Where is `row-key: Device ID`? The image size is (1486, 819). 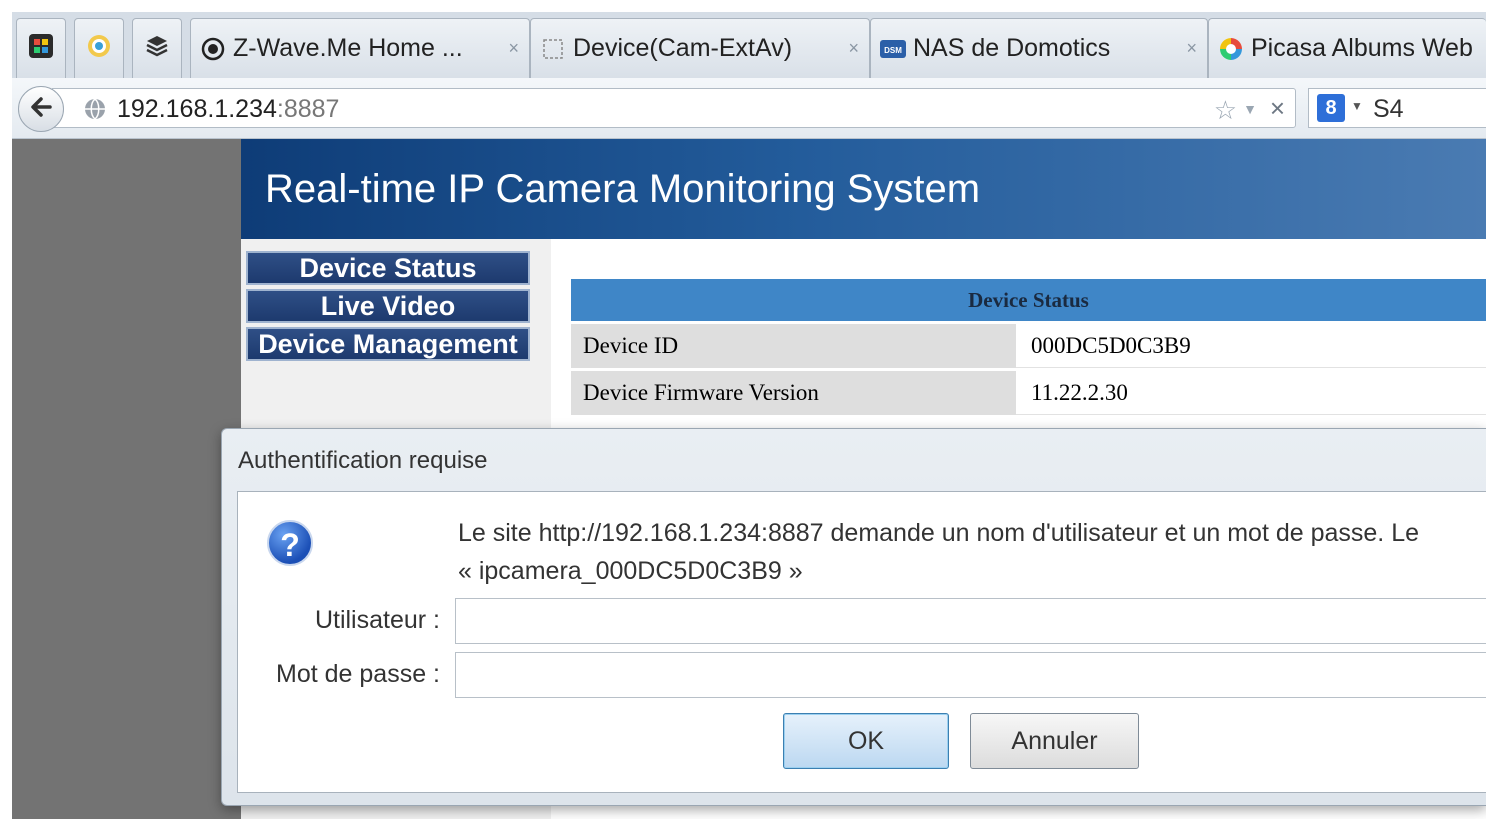
row-key: Device ID is located at coordinates (793, 346).